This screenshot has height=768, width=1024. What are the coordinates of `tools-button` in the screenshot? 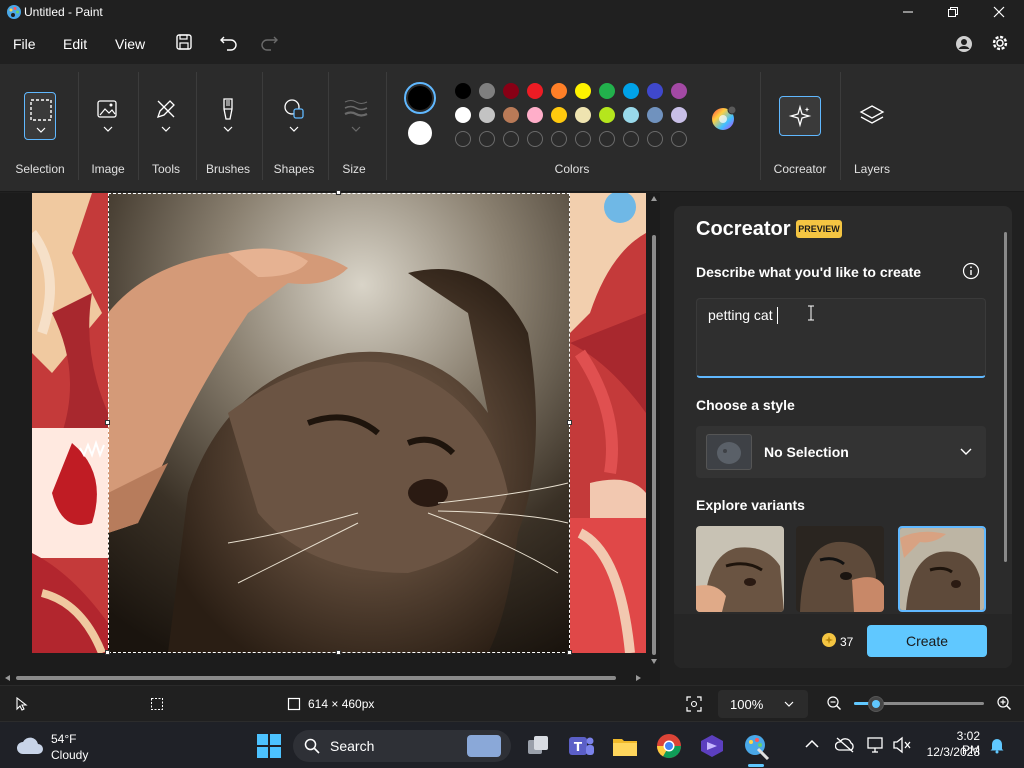 It's located at (166, 116).